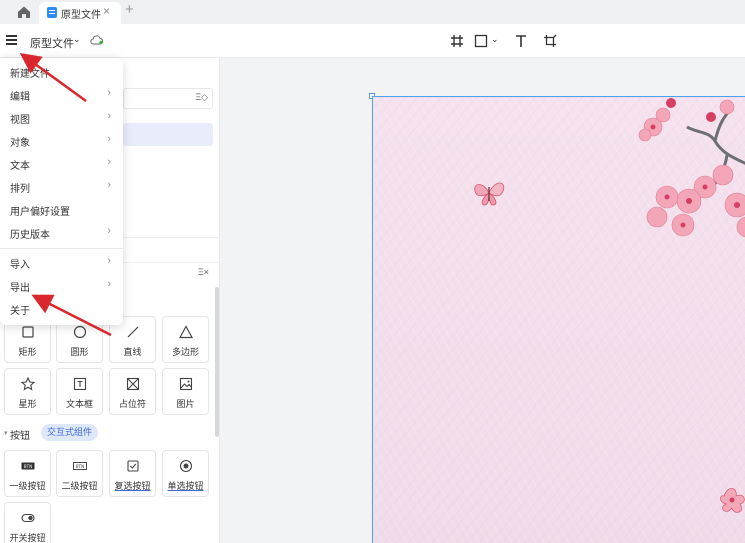 This screenshot has height=543, width=745. Describe the element at coordinates (168, 134) in the screenshot. I see `selected-layer-row` at that location.